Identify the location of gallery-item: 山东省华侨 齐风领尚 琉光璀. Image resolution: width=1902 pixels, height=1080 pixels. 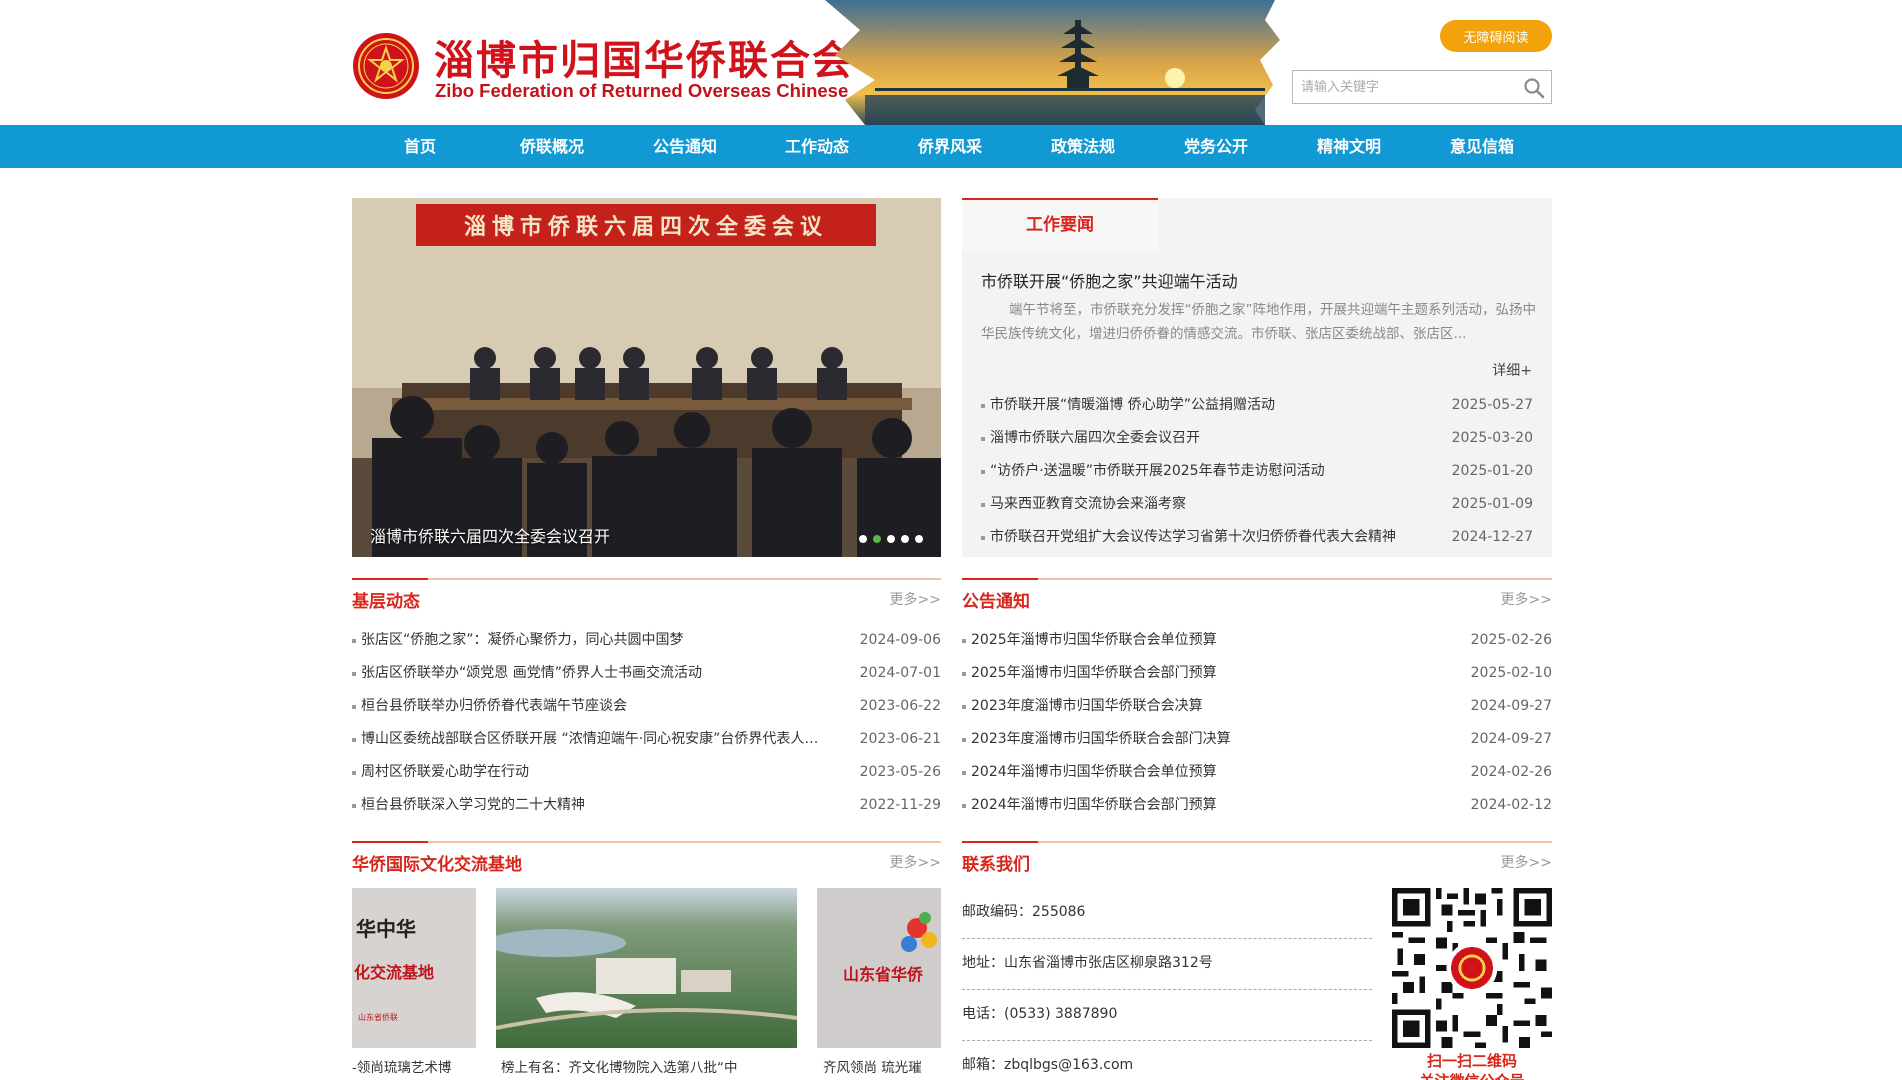
(879, 982).